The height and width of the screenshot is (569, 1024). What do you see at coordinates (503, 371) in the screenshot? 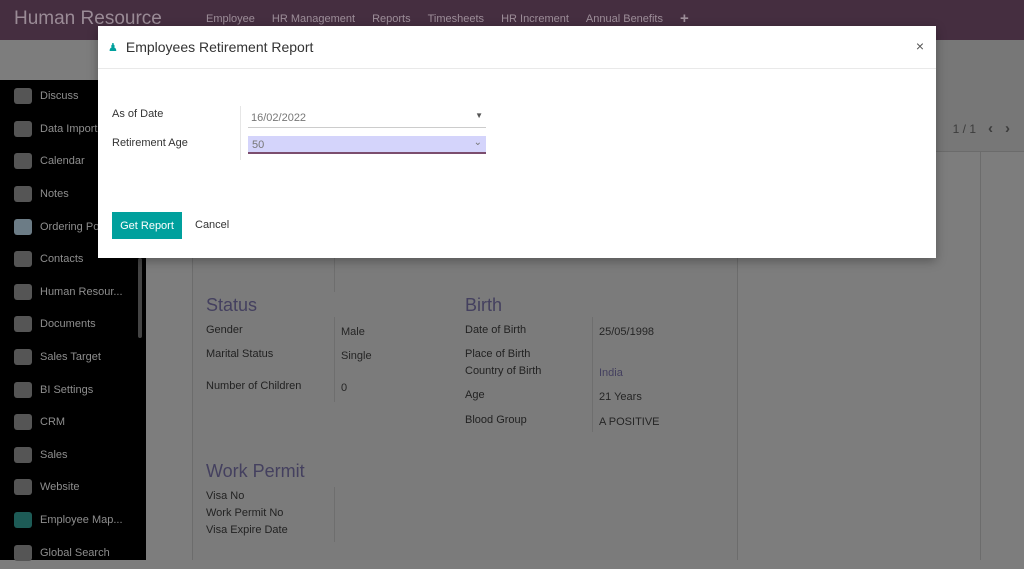
I see `label-country-of-birth: Country of Birth` at bounding box center [503, 371].